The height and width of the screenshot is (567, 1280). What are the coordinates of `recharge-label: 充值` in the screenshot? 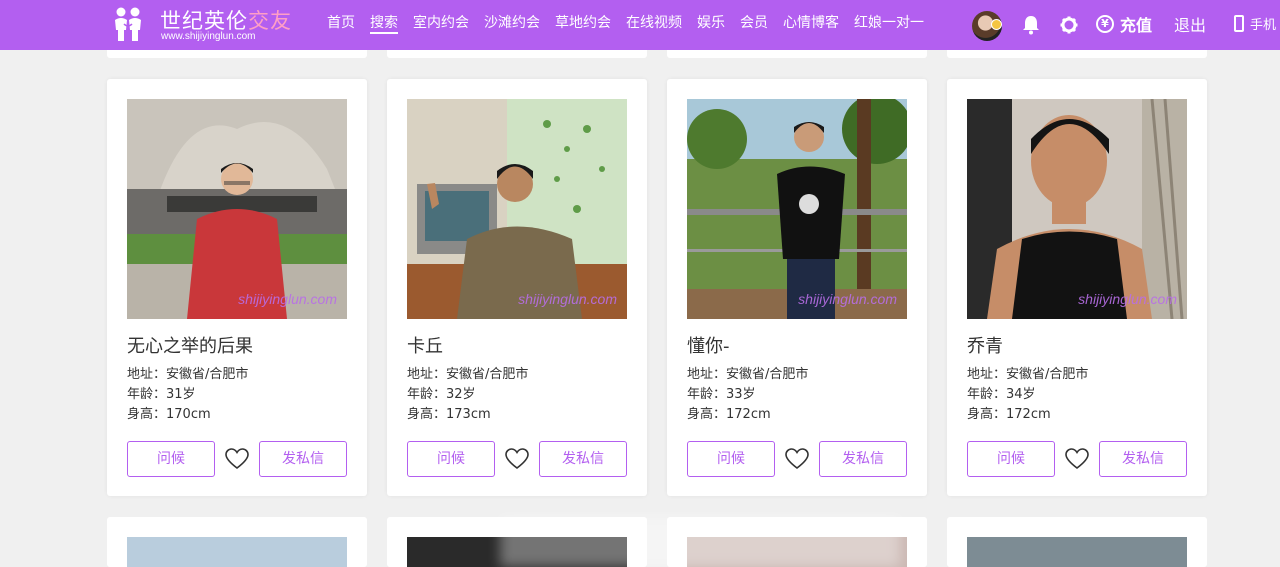 It's located at (1136, 25).